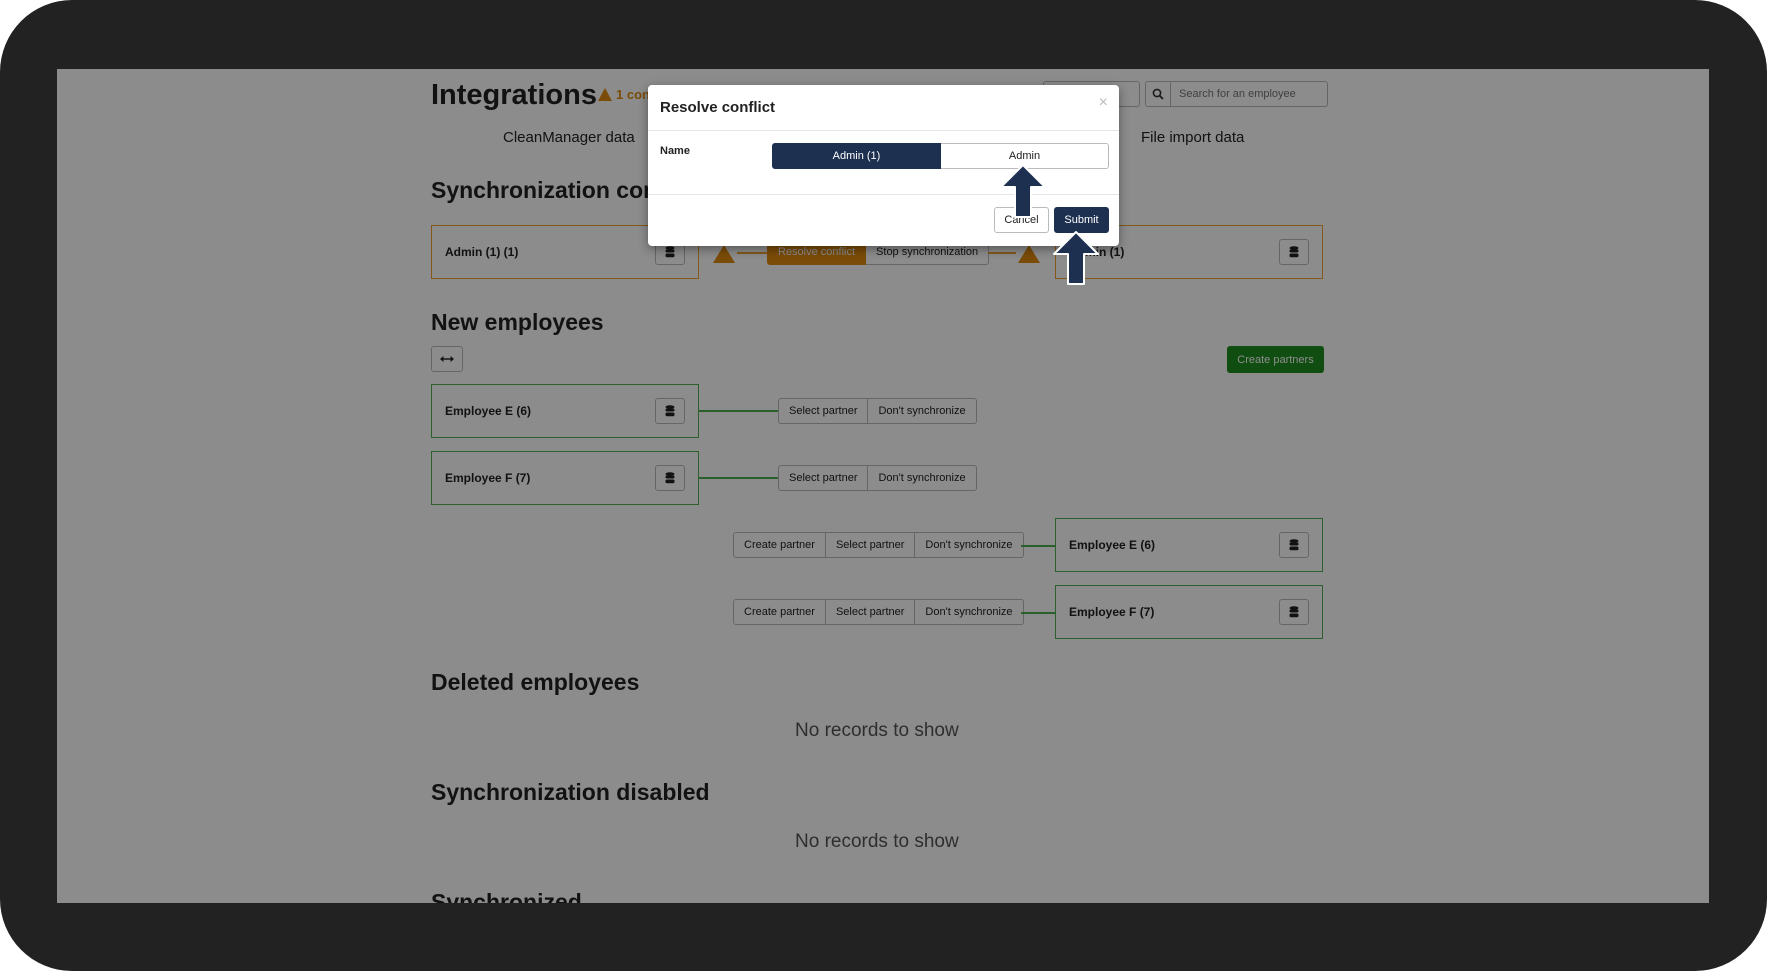  Describe the element at coordinates (856, 156) in the screenshot. I see `option-admin-1: Admin (1)` at that location.